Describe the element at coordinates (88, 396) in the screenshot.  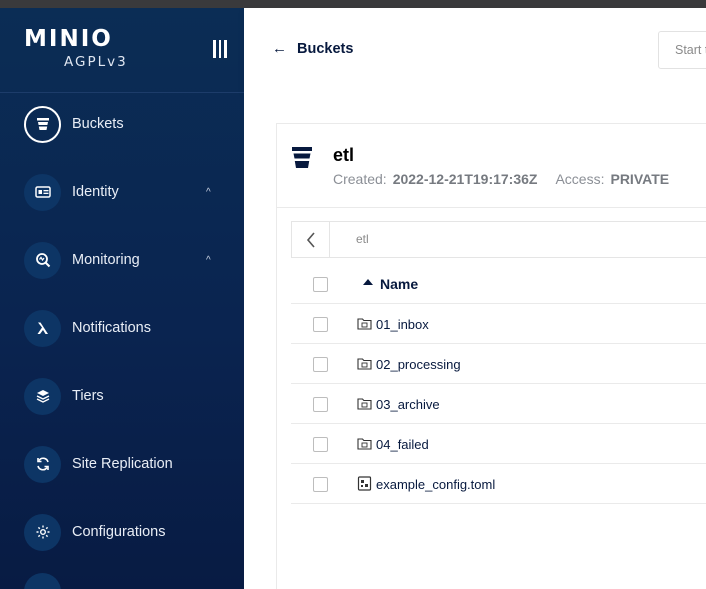
I see `sidebar-item-label: Tiers` at that location.